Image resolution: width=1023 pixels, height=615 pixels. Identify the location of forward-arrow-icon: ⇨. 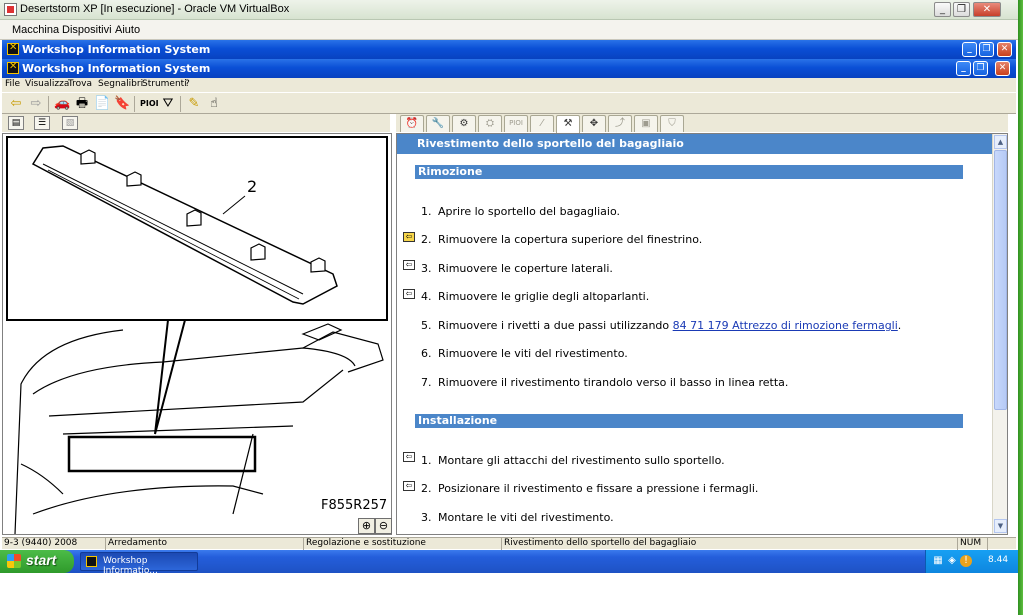
(36, 104).